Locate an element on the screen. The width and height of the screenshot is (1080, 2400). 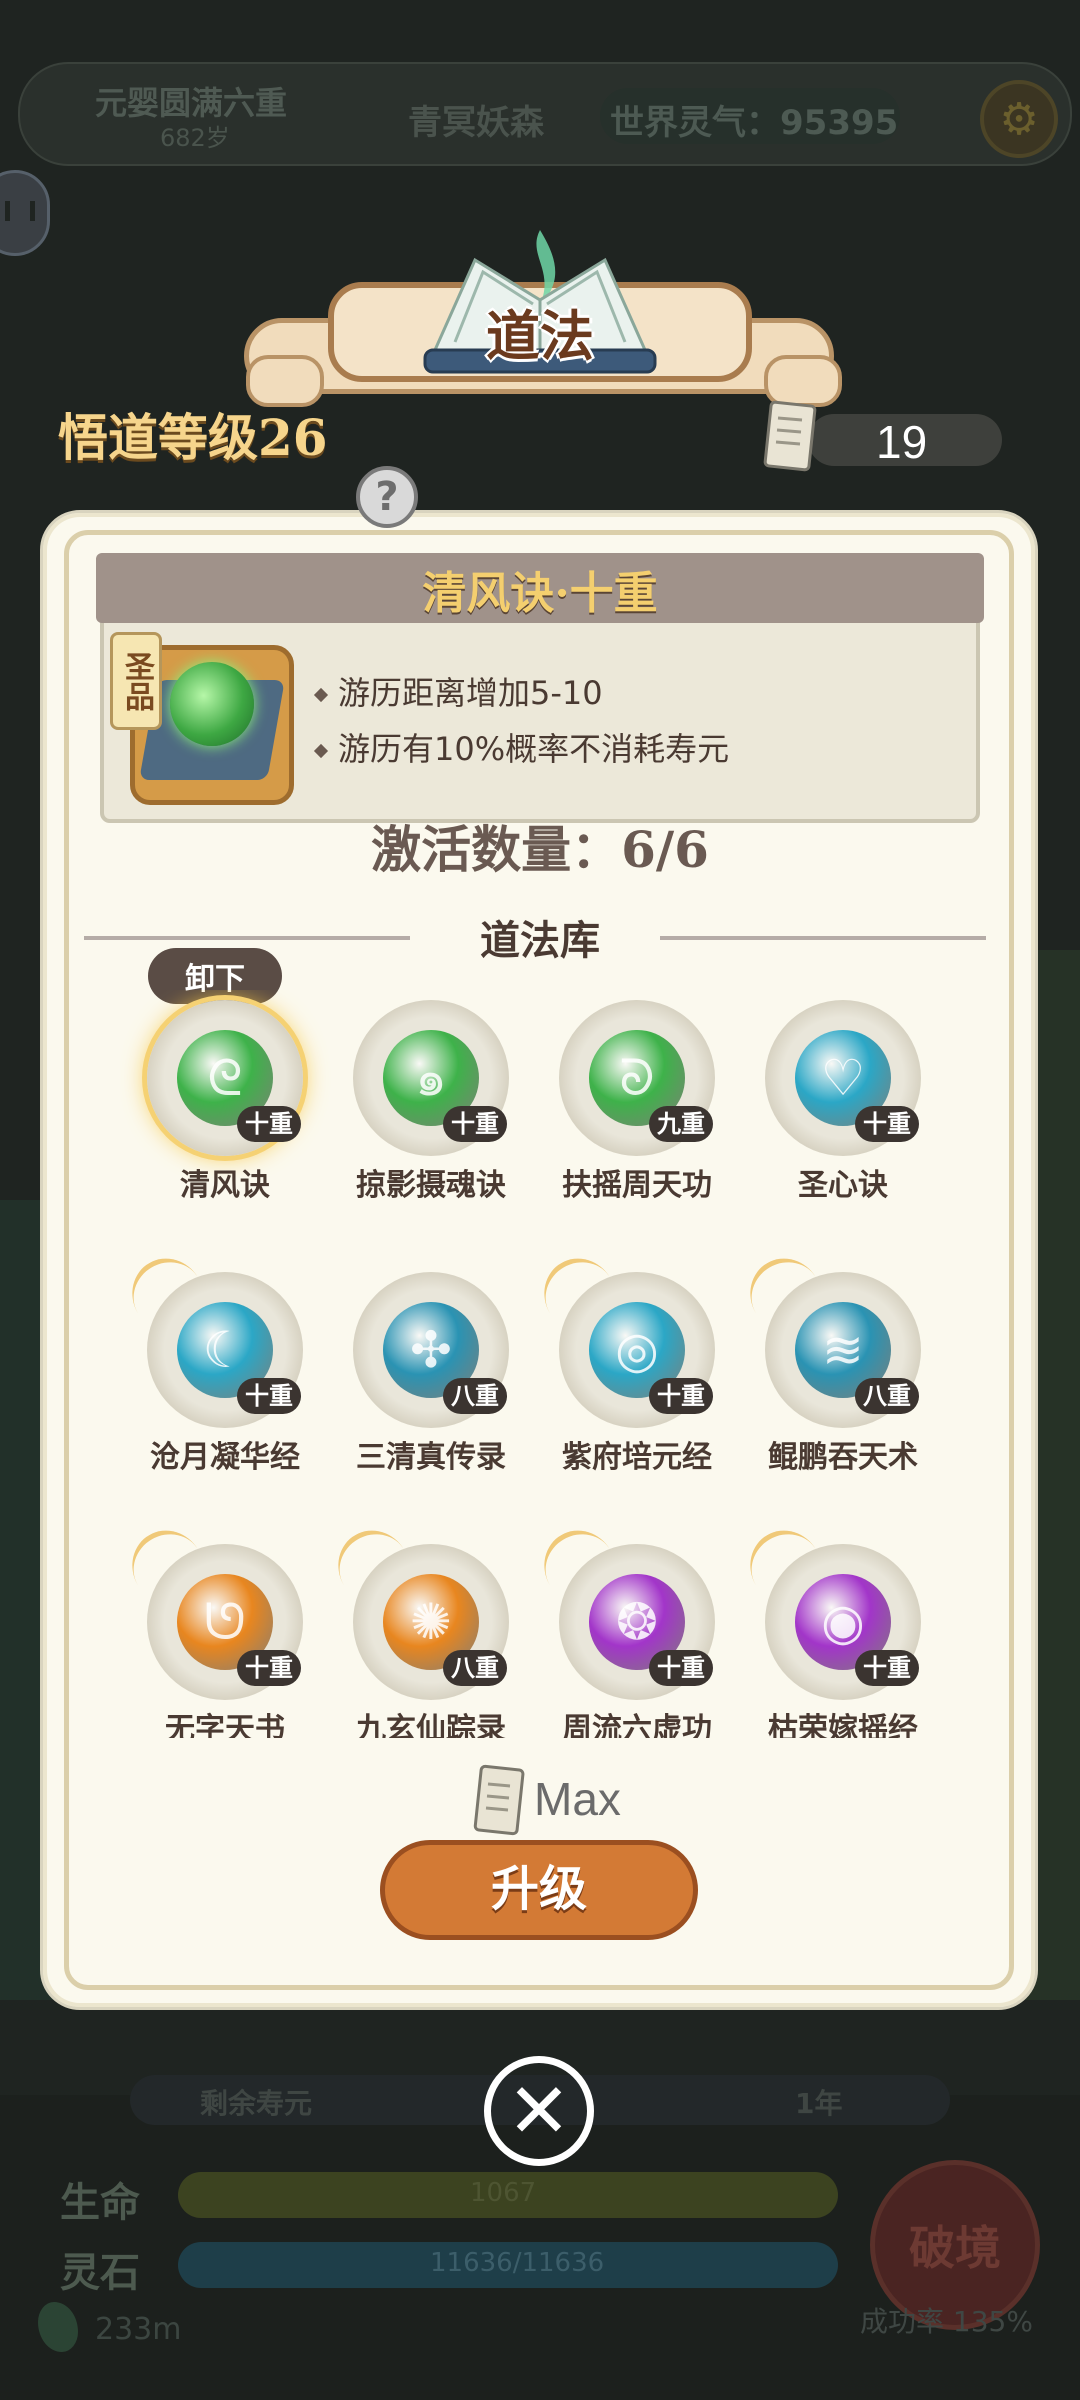
effect-line: 游历有10%概率不消耗寿元 is located at coordinates (521, 747).